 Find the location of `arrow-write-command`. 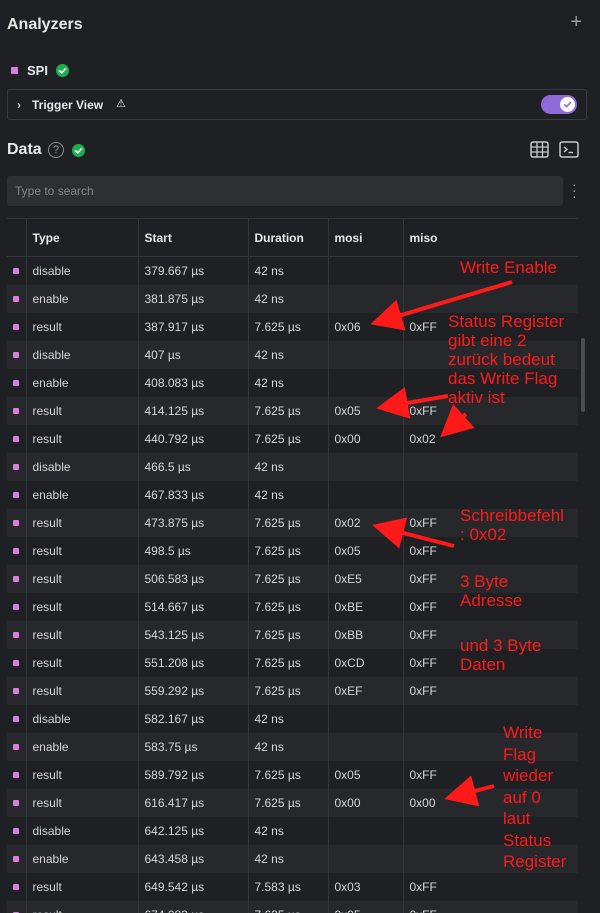

arrow-write-command is located at coordinates (413, 533).